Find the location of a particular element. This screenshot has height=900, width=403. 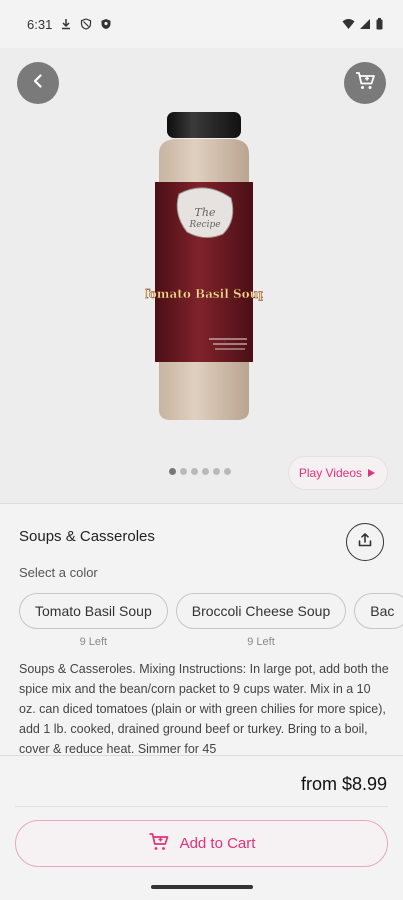

variant-chip-broccoli-cheese: Broccoli Cheese Soup is located at coordinates (261, 611).